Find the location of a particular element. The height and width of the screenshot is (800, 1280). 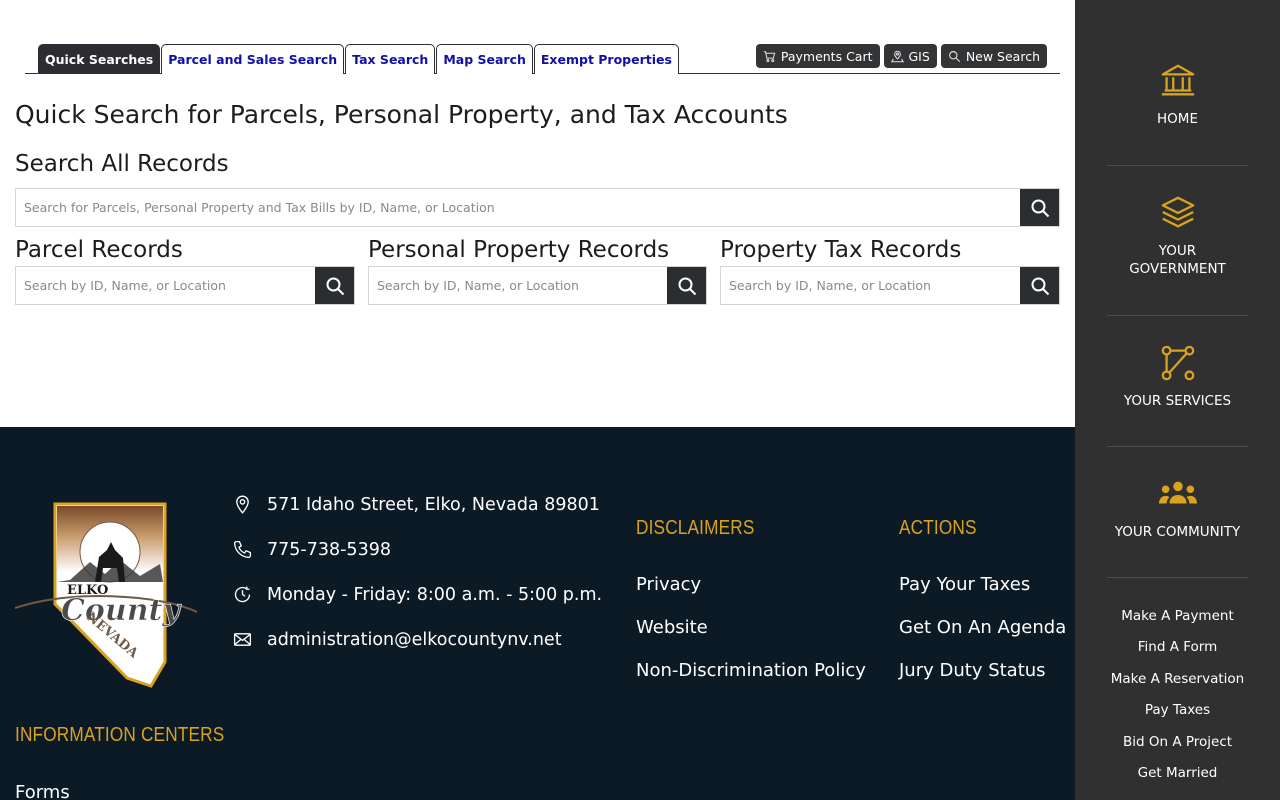

personal-property-search-box is located at coordinates (537, 285).